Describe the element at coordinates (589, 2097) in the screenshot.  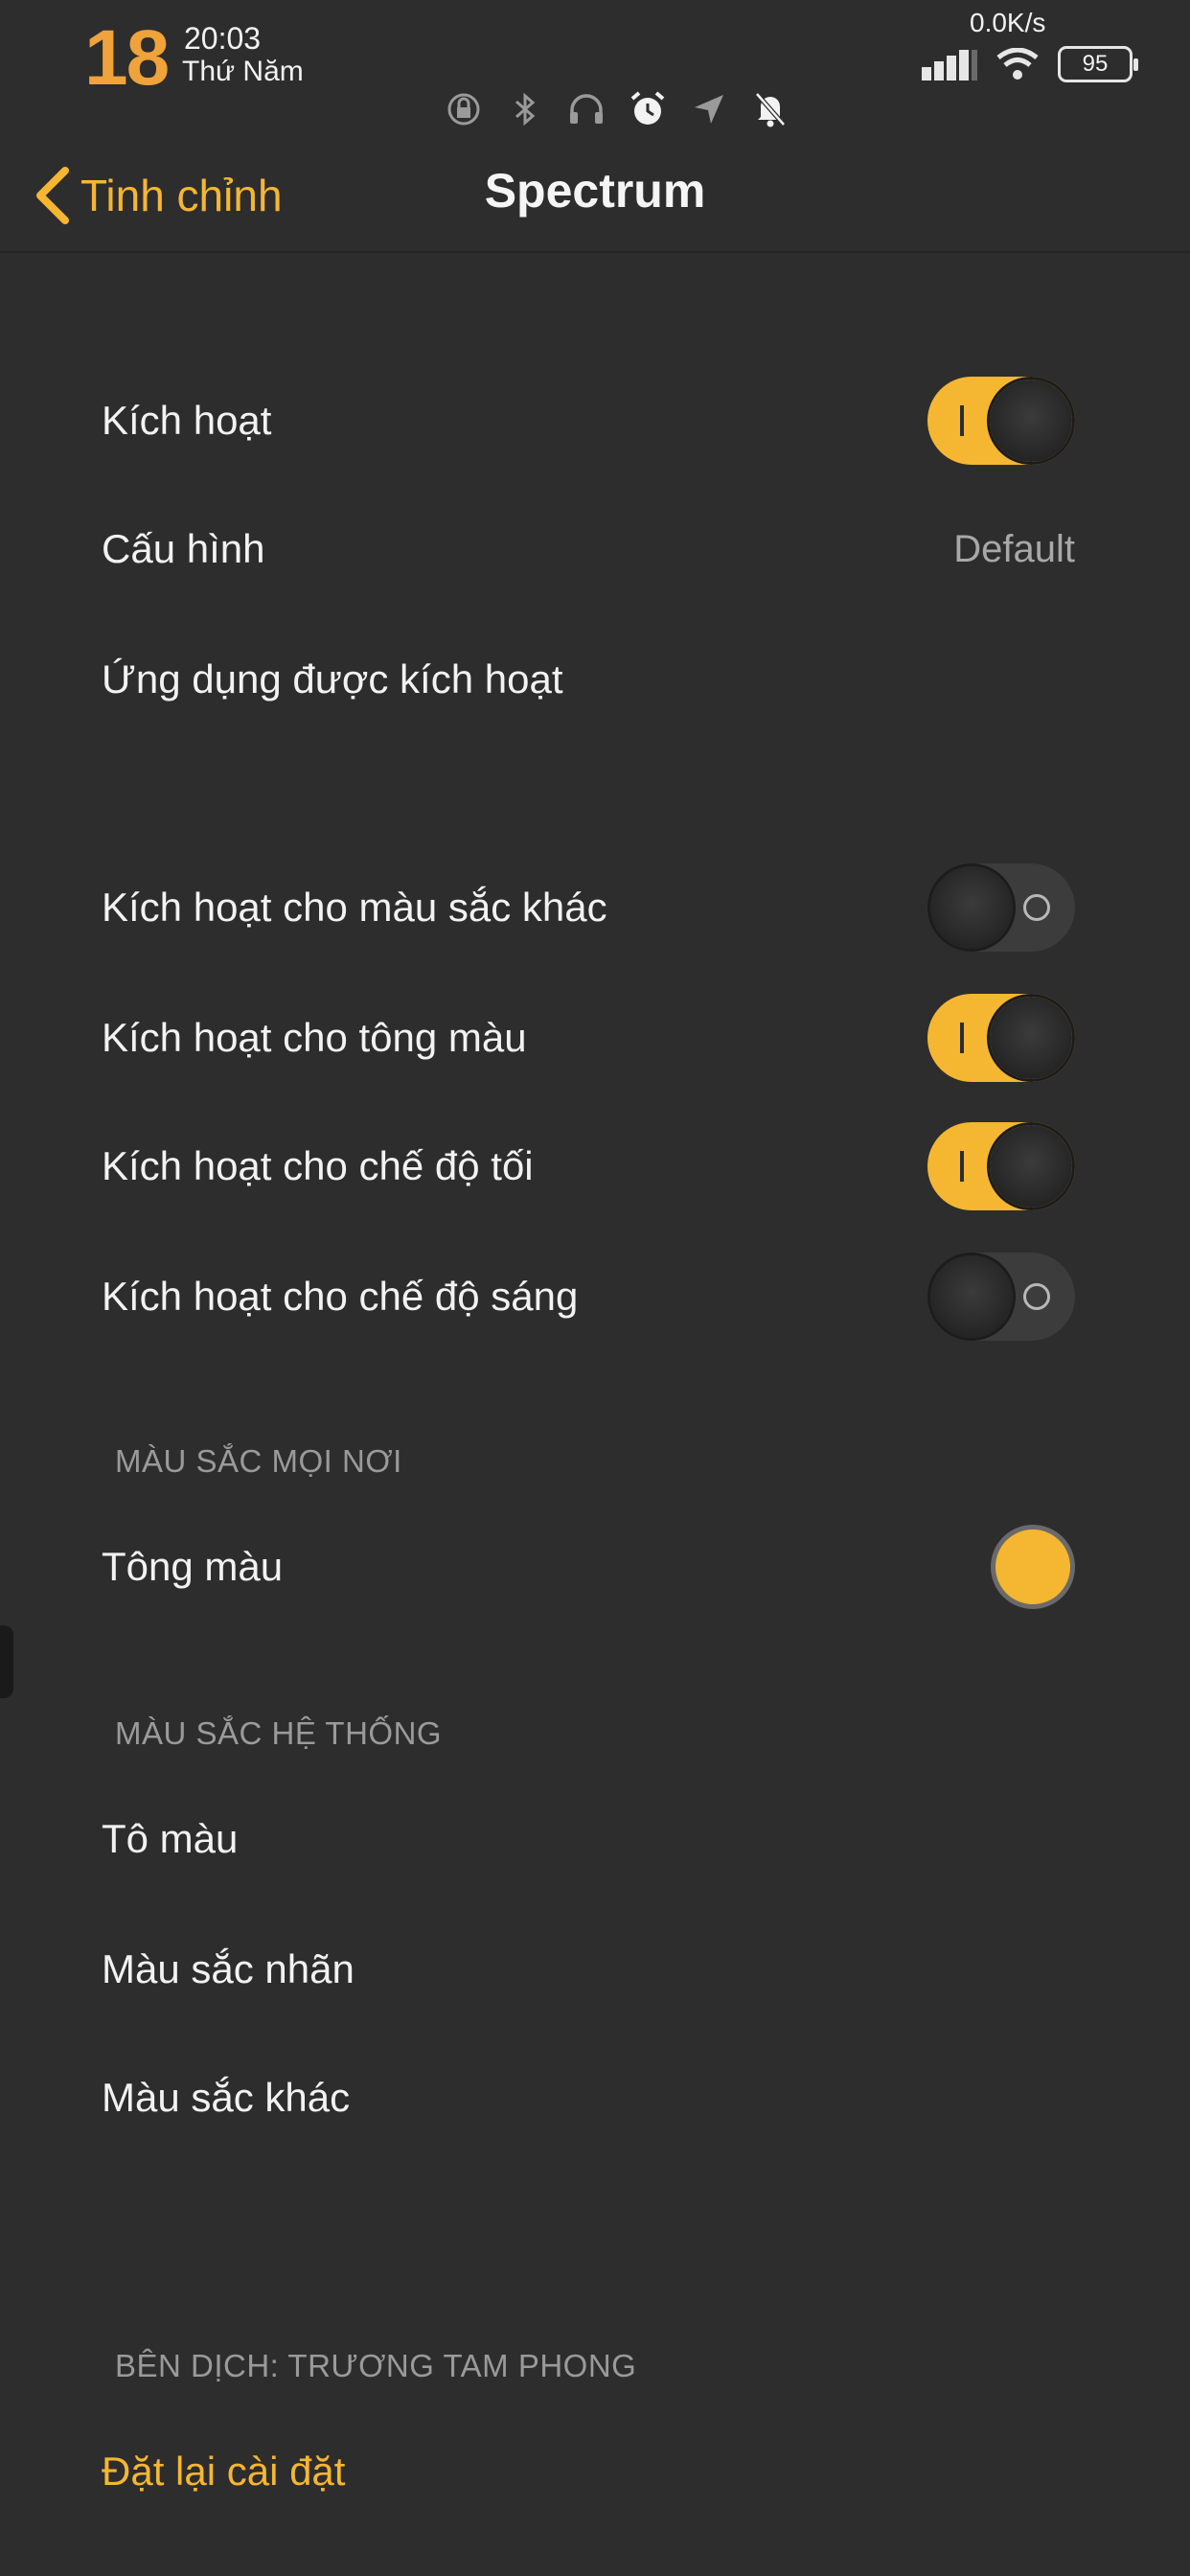
I see `setting-row-other-color: Màu sắc khác` at that location.